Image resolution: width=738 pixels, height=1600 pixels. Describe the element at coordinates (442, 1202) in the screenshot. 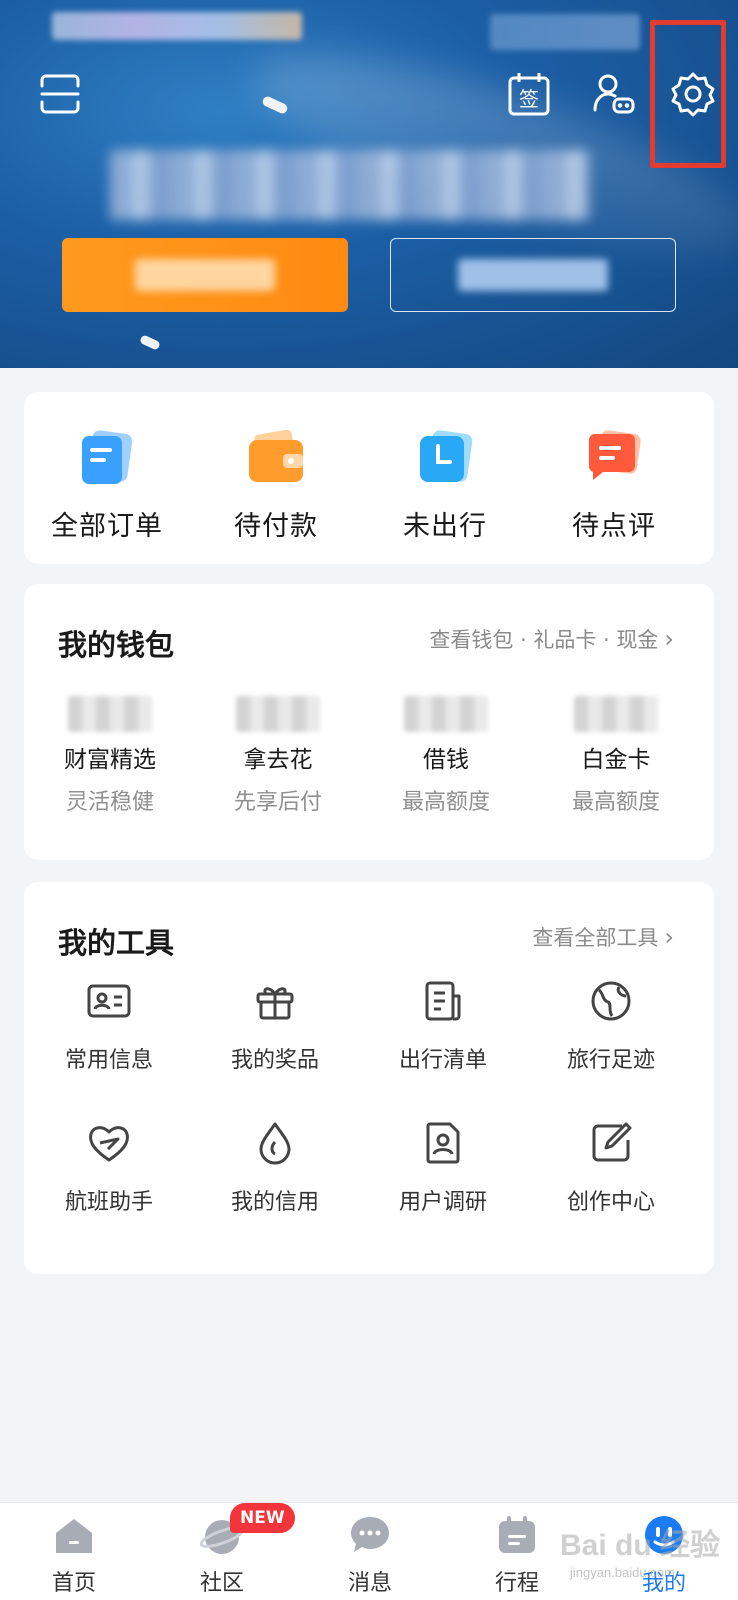

I see `tool-label: 用户调研` at that location.